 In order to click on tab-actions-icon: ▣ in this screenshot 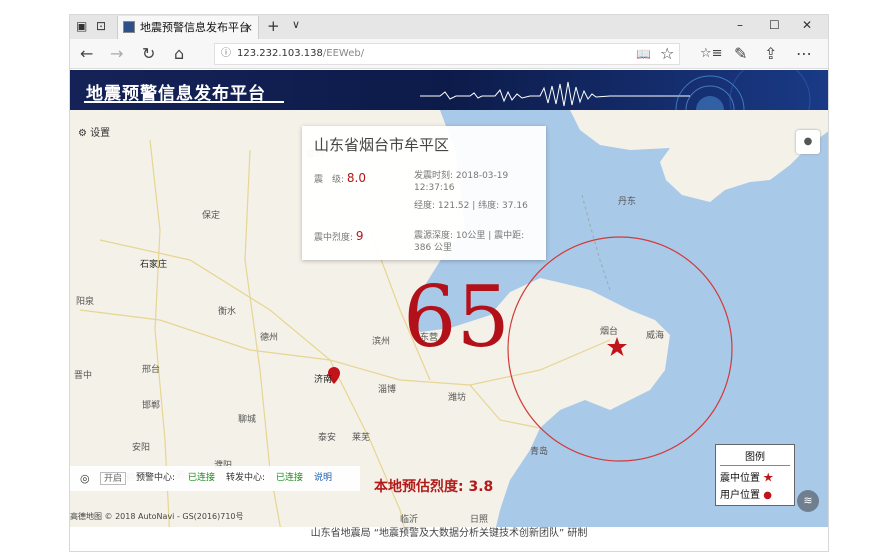, I will do `click(81, 26)`.